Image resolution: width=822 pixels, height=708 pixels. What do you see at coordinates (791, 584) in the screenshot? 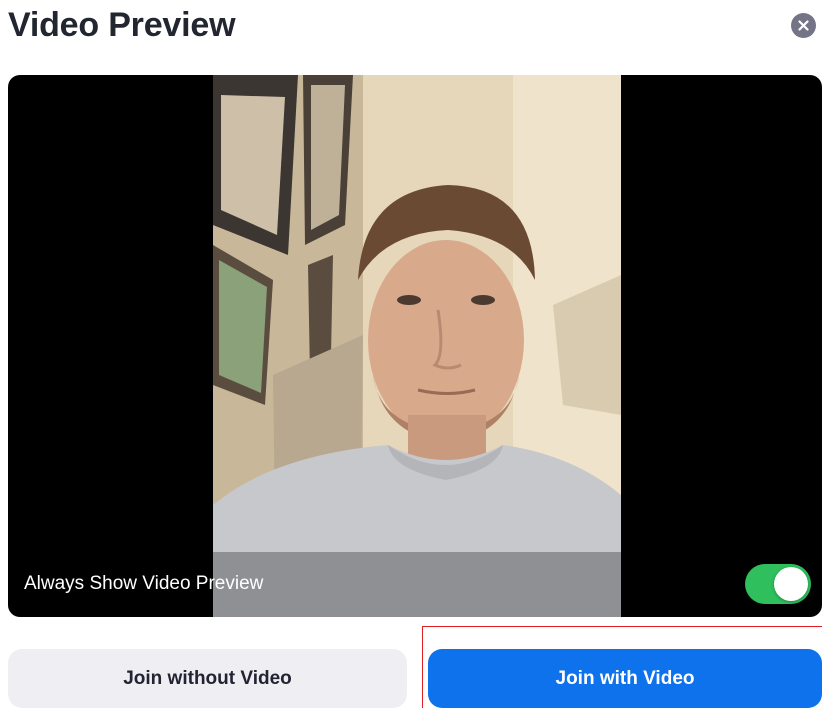
I see `toggle-knob` at bounding box center [791, 584].